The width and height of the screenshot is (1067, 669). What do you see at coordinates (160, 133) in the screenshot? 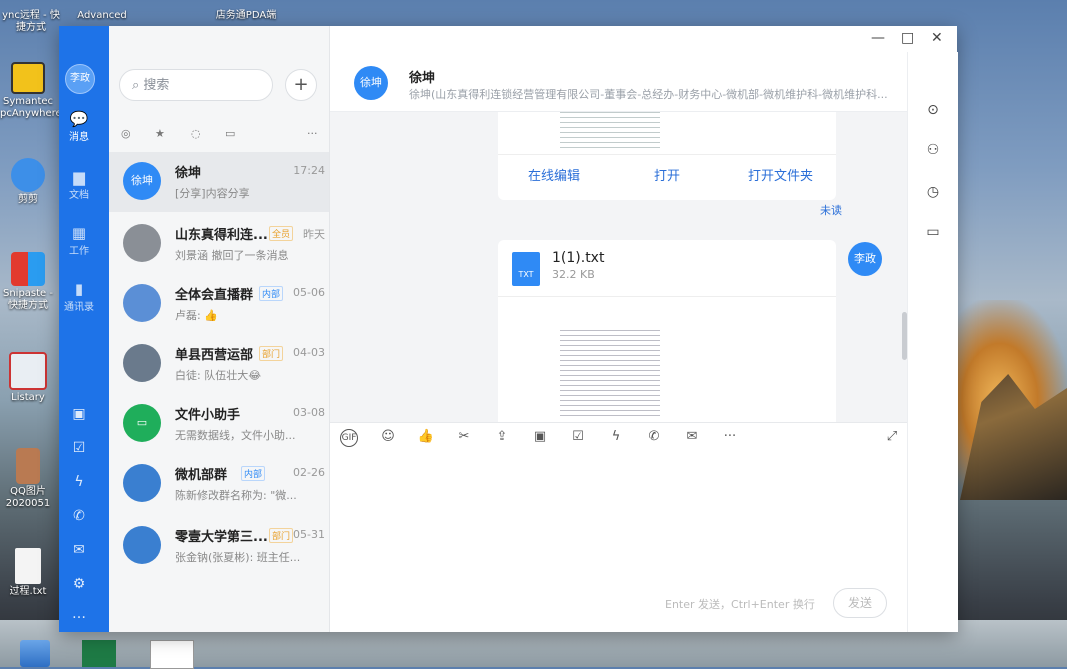
I see `star-icon: ★` at bounding box center [160, 133].